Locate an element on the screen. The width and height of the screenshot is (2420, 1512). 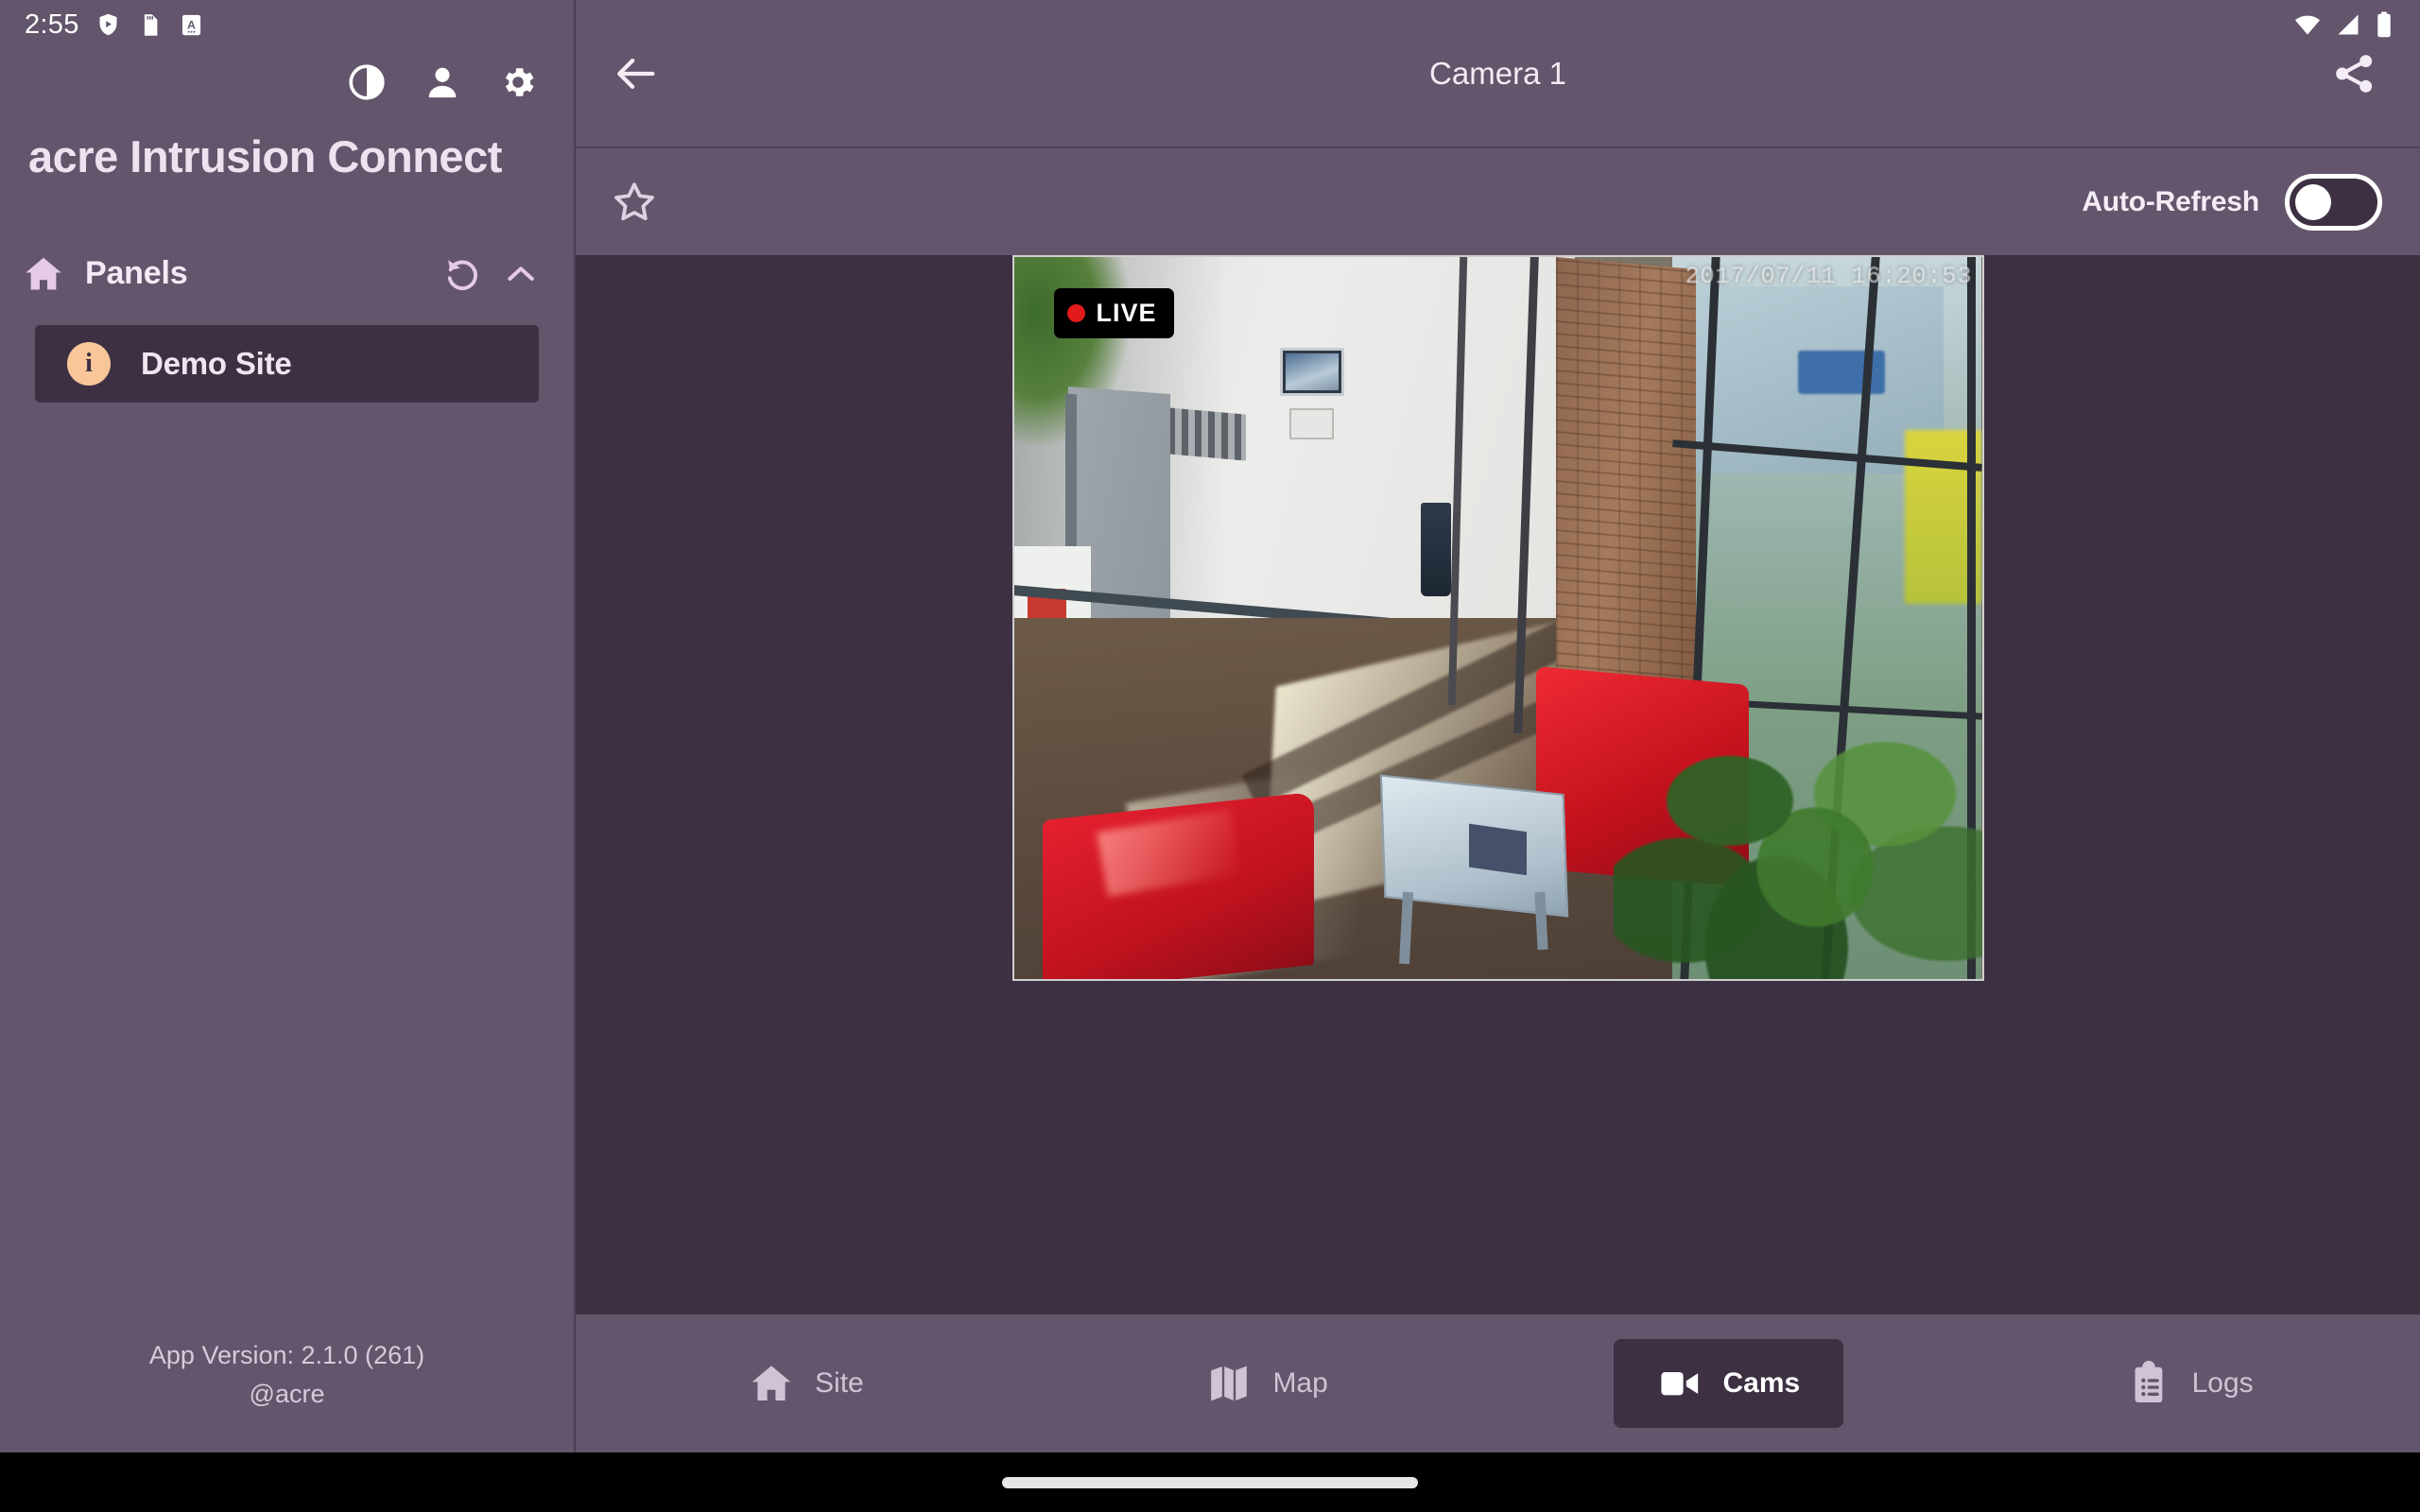
refresh-ccw-icon is located at coordinates (462, 274).